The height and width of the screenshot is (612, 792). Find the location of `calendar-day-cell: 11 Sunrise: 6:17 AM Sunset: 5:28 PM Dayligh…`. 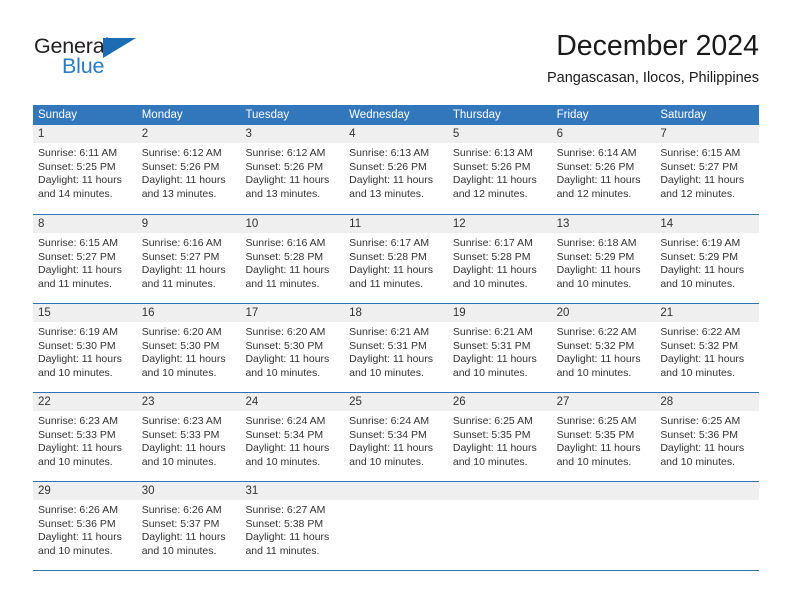

calendar-day-cell: 11 Sunrise: 6:17 AM Sunset: 5:28 PM Dayligh… is located at coordinates (396, 259).